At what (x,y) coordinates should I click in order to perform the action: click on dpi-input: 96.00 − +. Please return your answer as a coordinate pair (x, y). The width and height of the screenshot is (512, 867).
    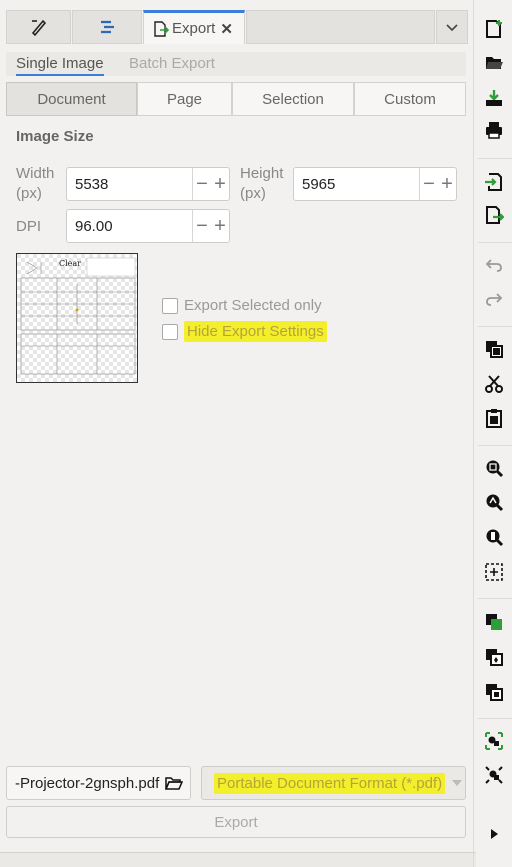
    Looking at the image, I should click on (148, 226).